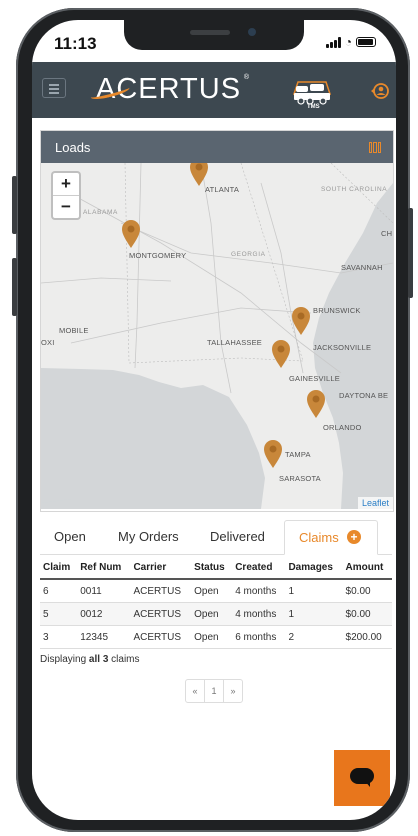 The width and height of the screenshot is (418, 836). I want to click on city-label: CH, so click(387, 233).